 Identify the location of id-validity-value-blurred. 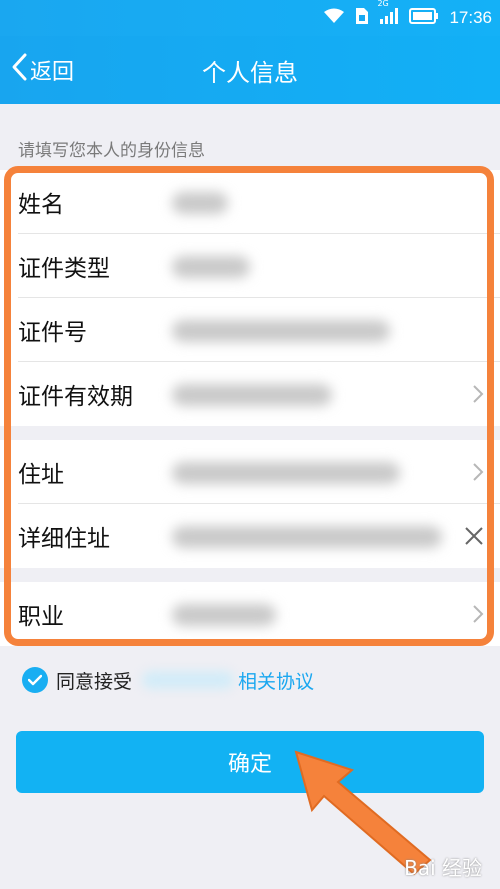
(252, 395).